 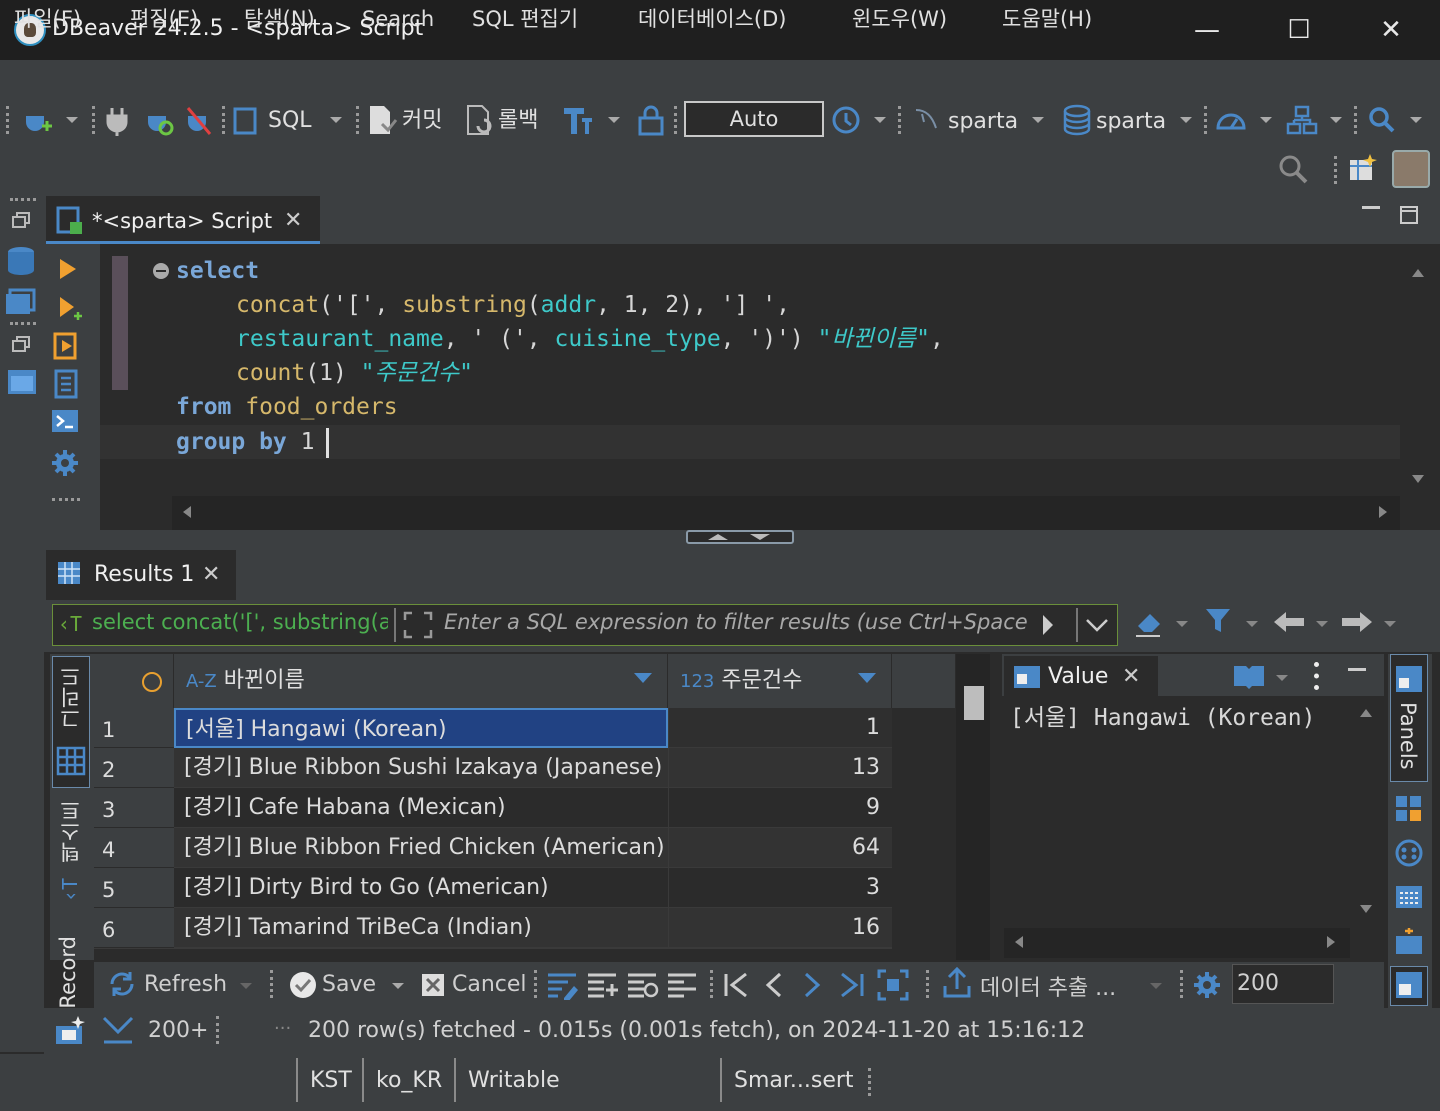 I want to click on quick-search-icon, so click(x=1293, y=169).